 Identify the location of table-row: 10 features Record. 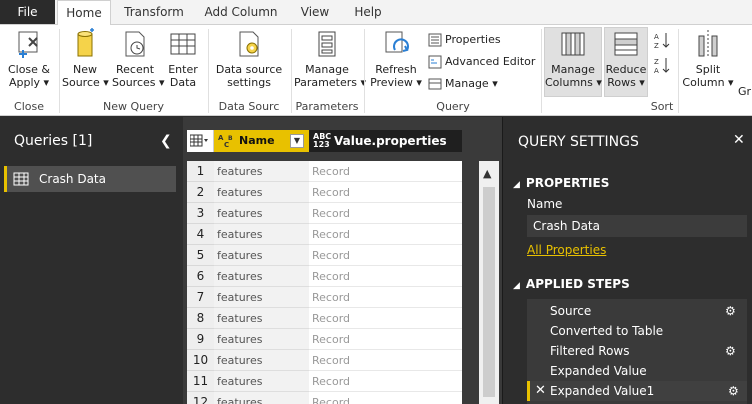
(324, 360).